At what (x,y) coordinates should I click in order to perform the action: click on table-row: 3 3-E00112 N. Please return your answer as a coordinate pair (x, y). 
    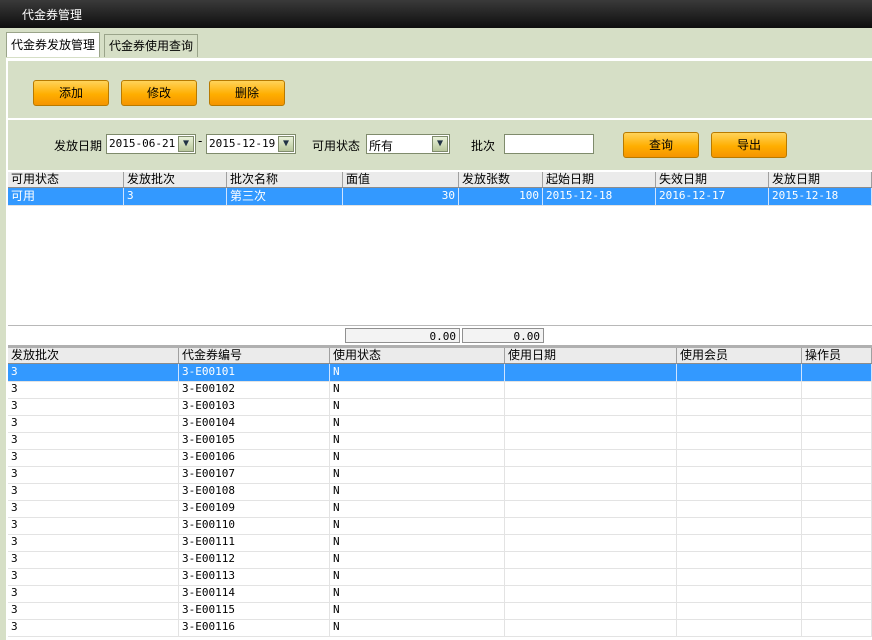
    Looking at the image, I should click on (440, 560).